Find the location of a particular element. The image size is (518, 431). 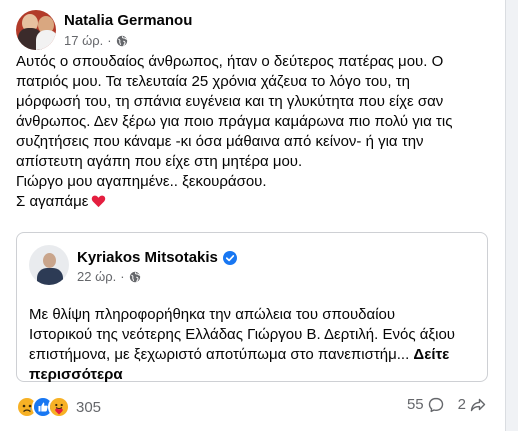

engagement-stats: 55 2 is located at coordinates (439, 404).